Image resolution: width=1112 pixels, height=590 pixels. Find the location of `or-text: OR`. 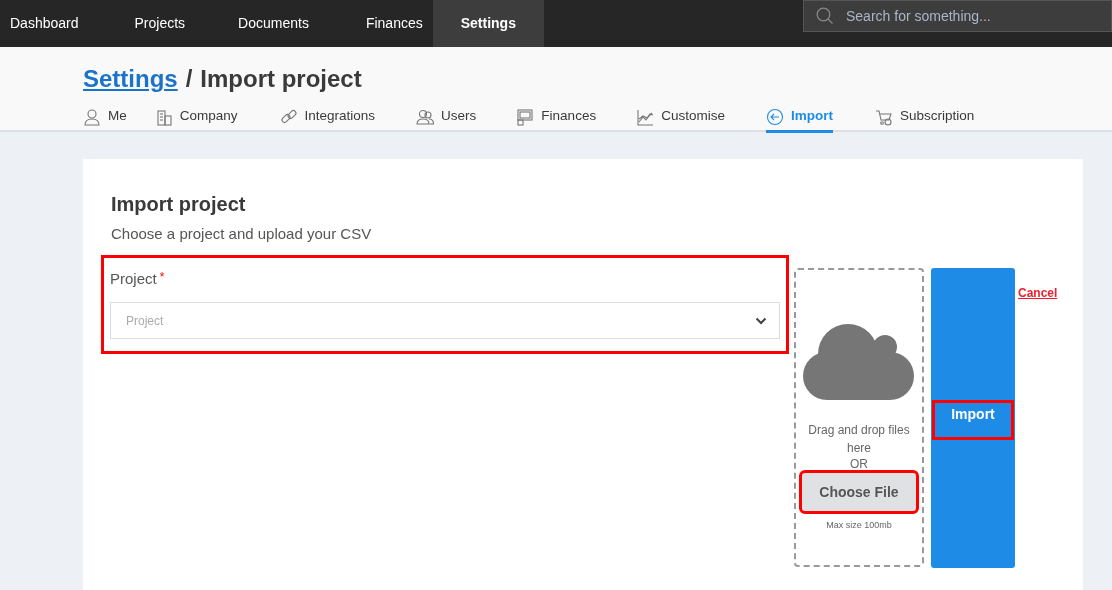

or-text: OR is located at coordinates (859, 464).